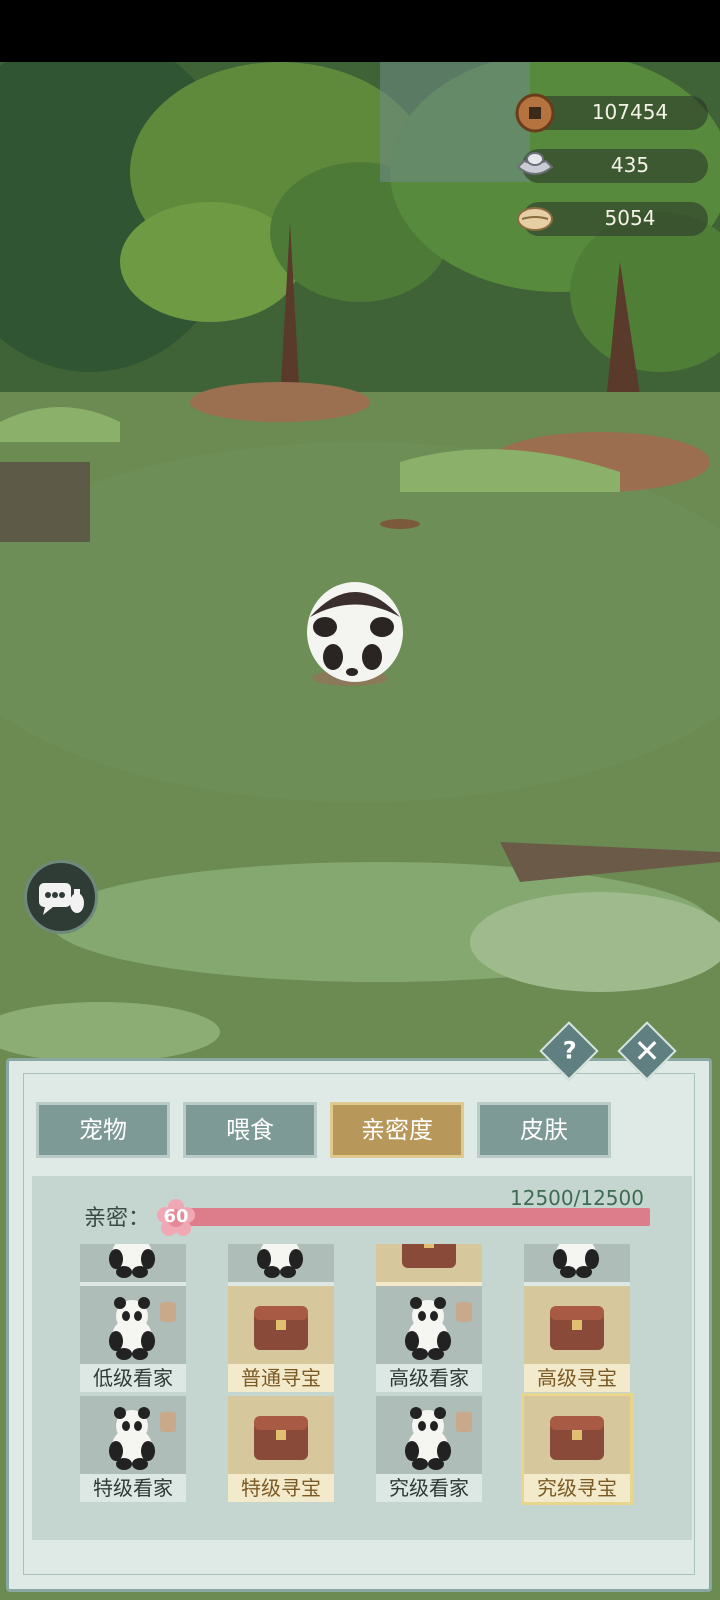  I want to click on intimacy-progress-fill, so click(415, 1217).